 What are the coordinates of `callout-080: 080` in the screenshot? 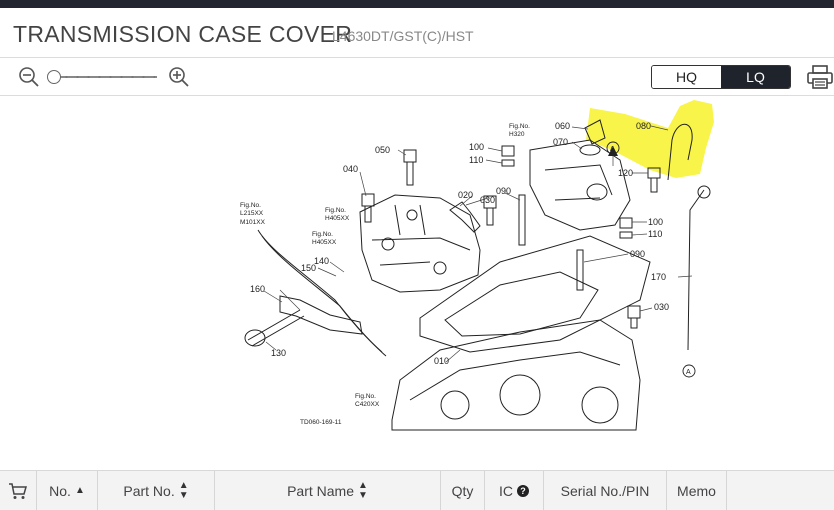 It's located at (643, 126).